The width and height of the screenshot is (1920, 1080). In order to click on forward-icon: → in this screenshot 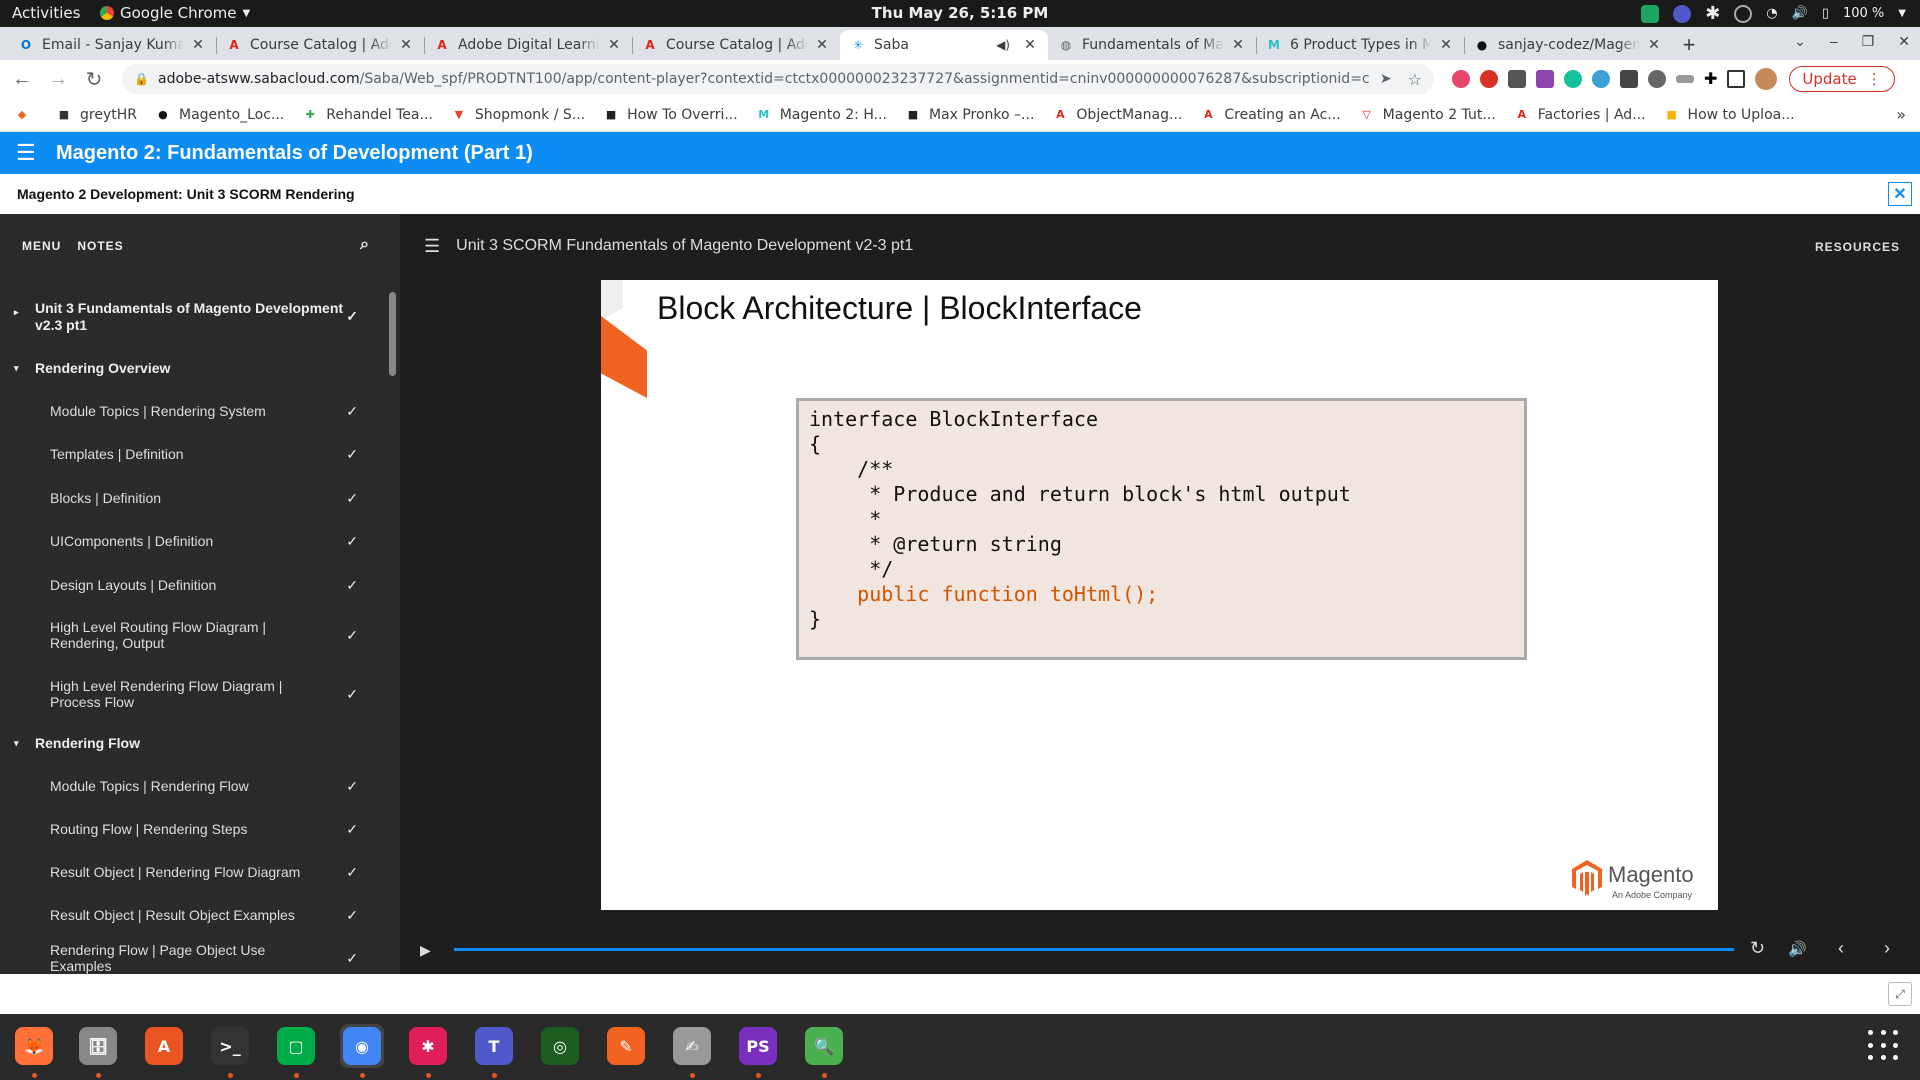, I will do `click(58, 79)`.